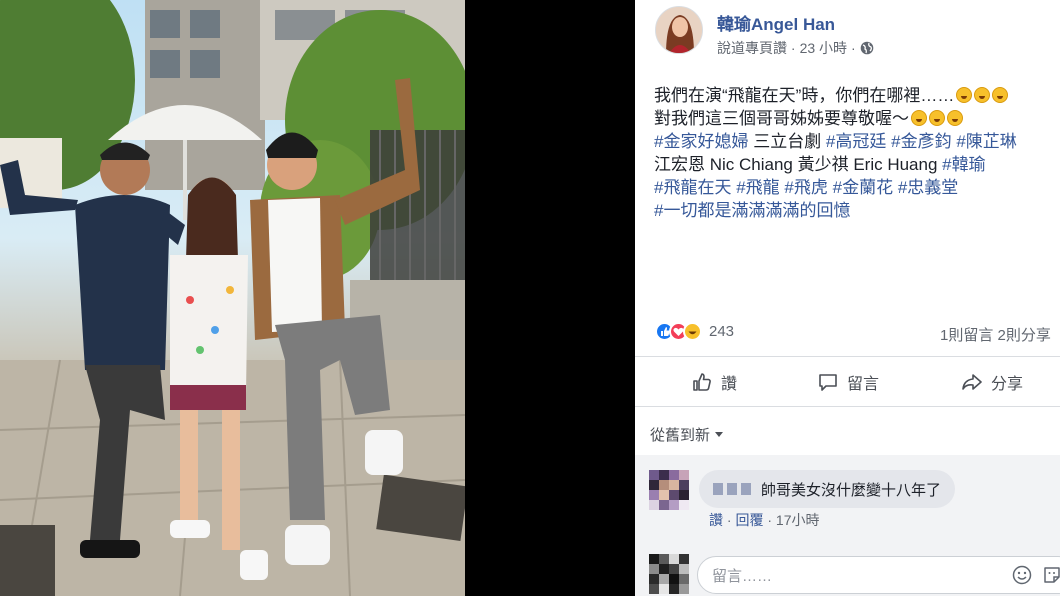 The width and height of the screenshot is (1060, 596). What do you see at coordinates (972, 382) in the screenshot?
I see `share-arrow-icon` at bounding box center [972, 382].